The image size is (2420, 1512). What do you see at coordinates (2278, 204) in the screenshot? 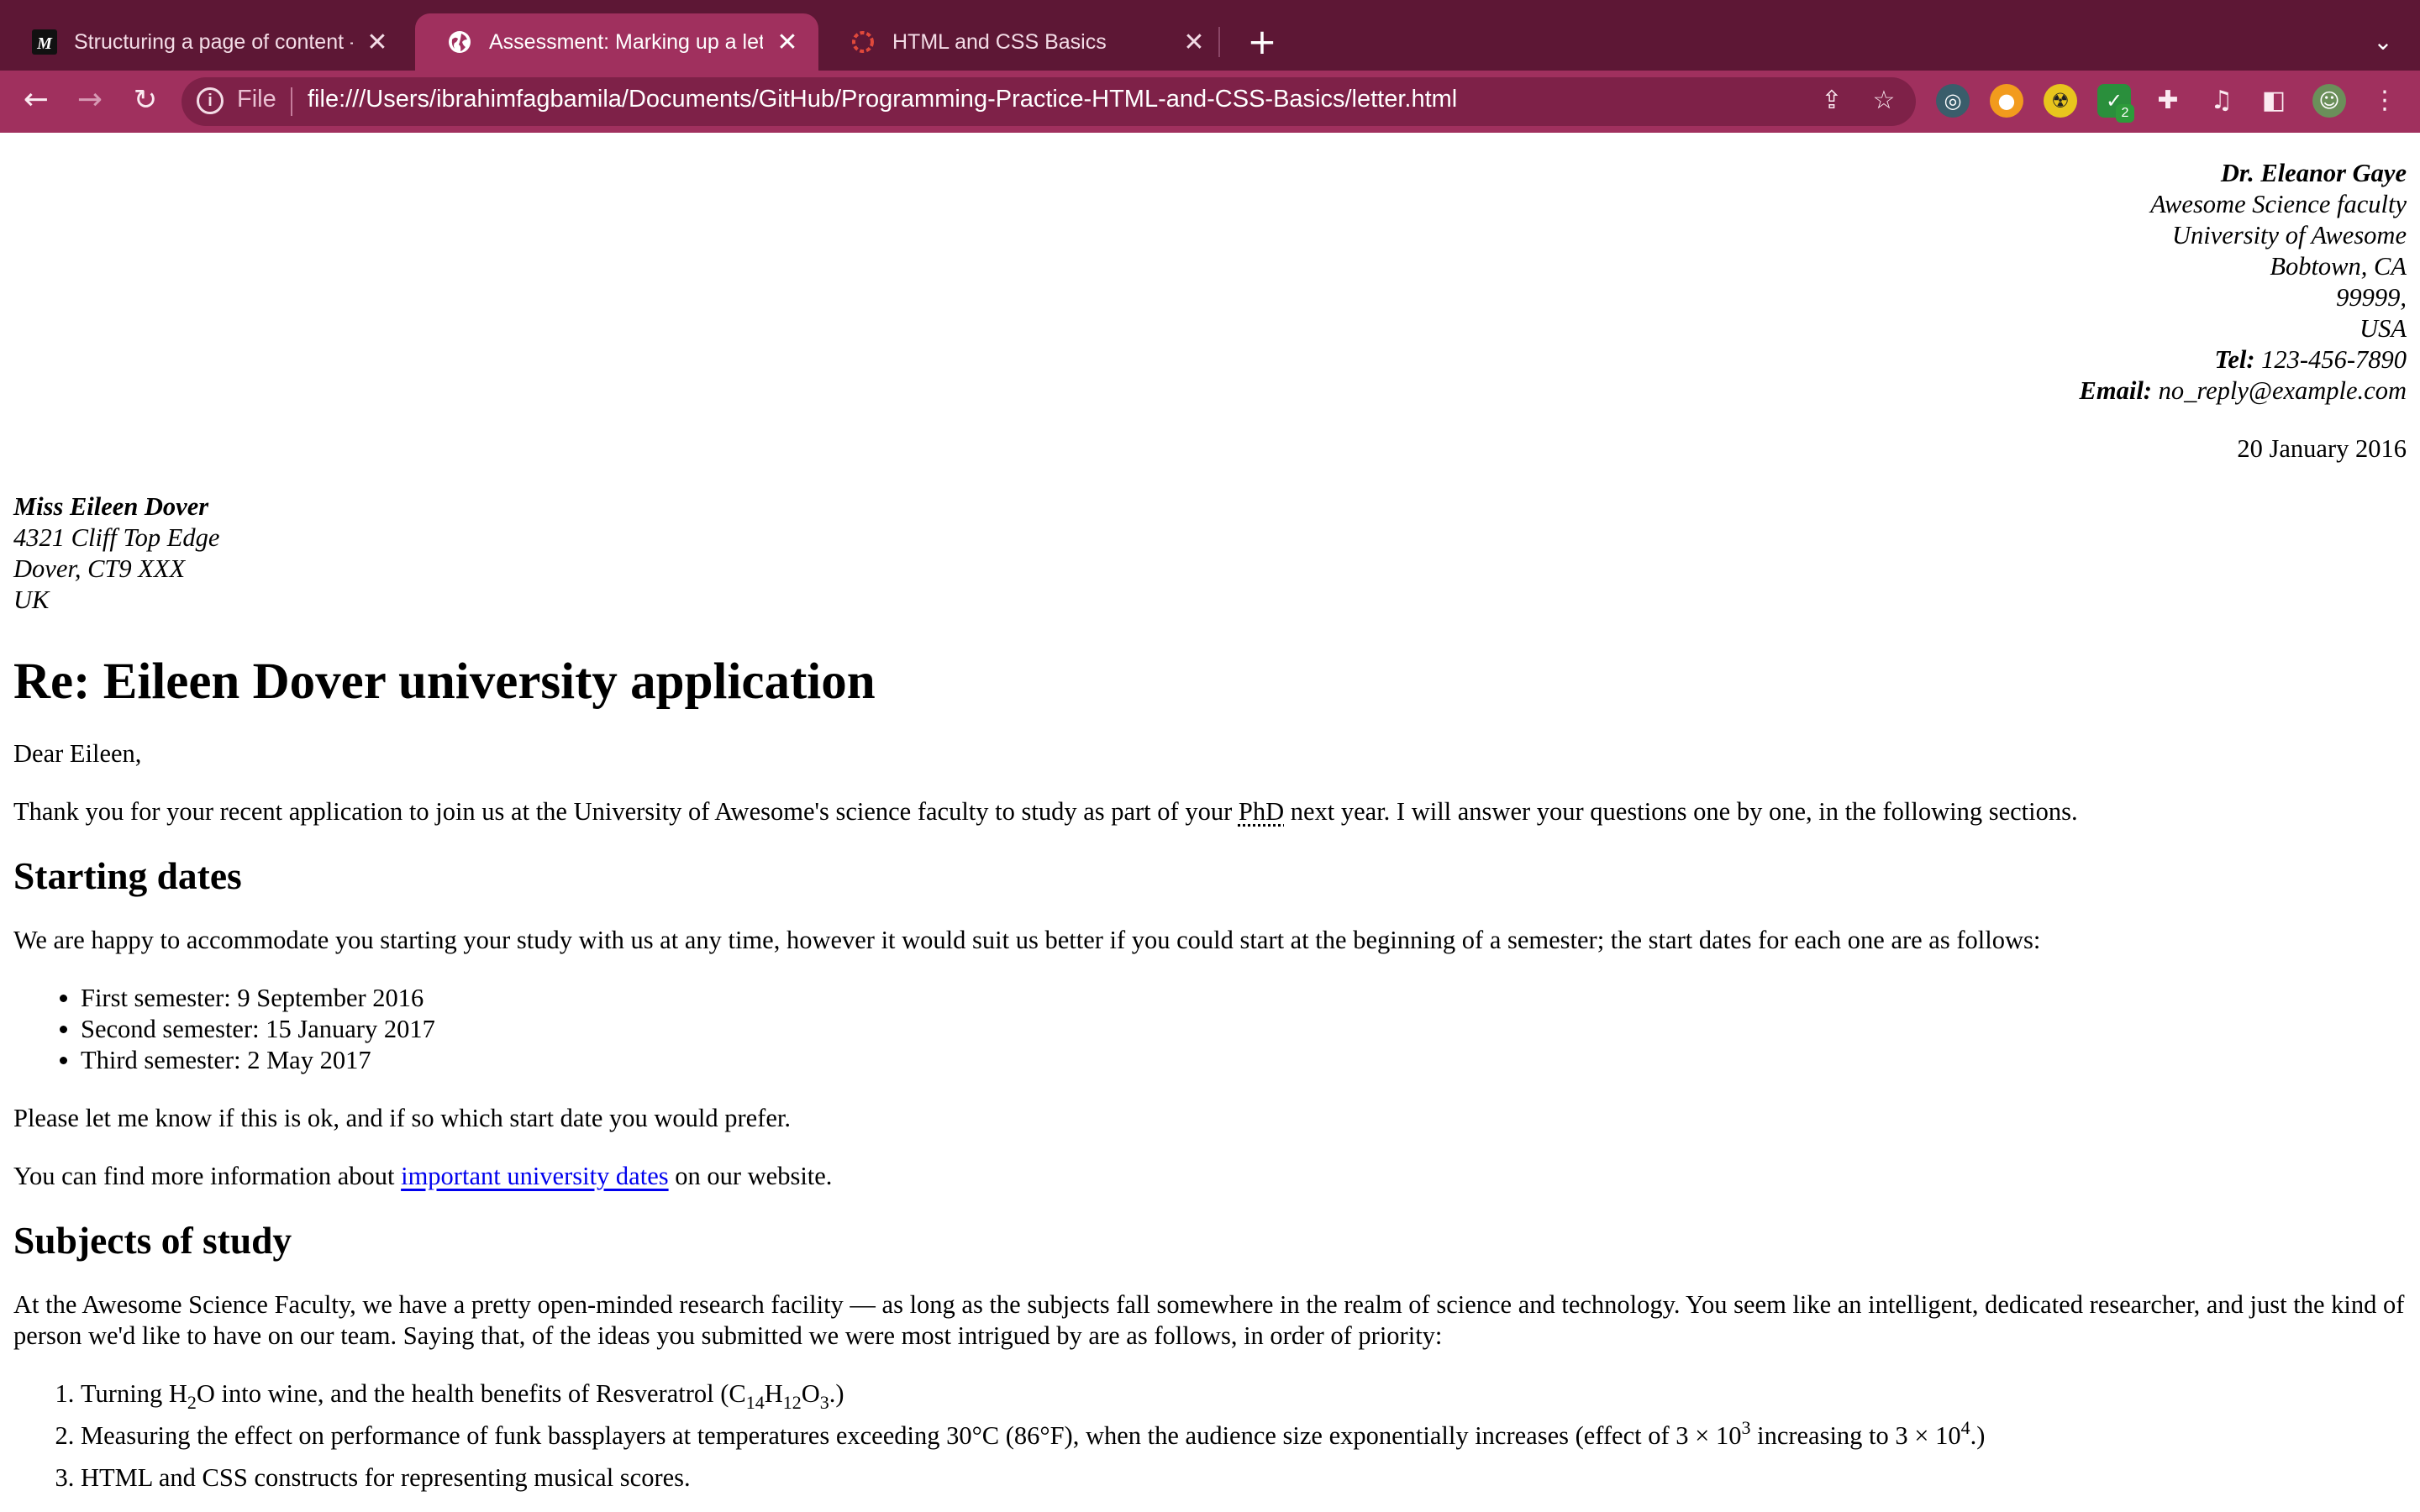
I see `sender-line: Awesome Science faculty` at bounding box center [2278, 204].